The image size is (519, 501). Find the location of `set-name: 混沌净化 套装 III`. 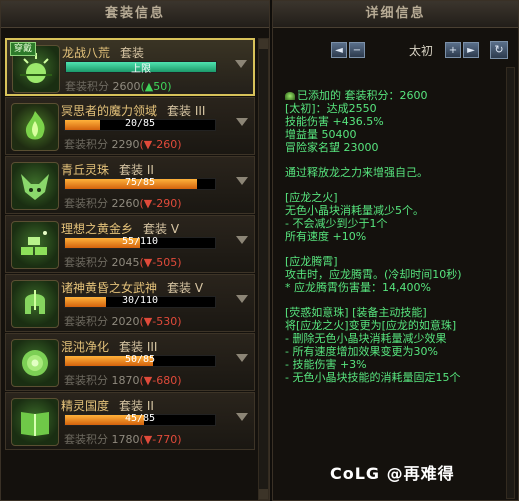

set-name: 混沌净化 套装 III is located at coordinates (109, 347).